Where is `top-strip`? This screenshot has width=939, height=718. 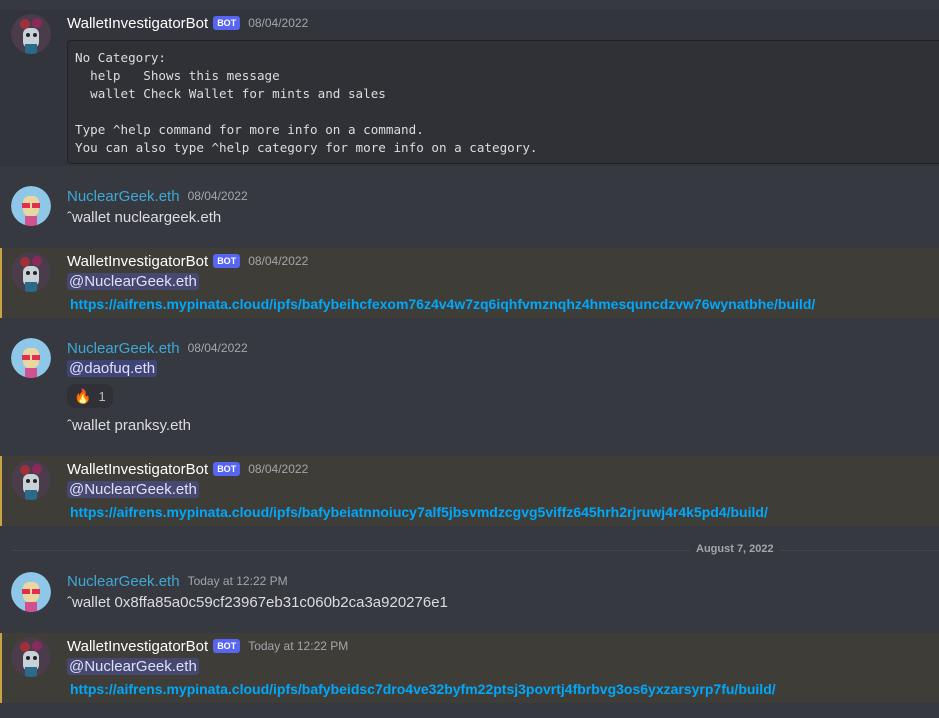 top-strip is located at coordinates (469, 5).